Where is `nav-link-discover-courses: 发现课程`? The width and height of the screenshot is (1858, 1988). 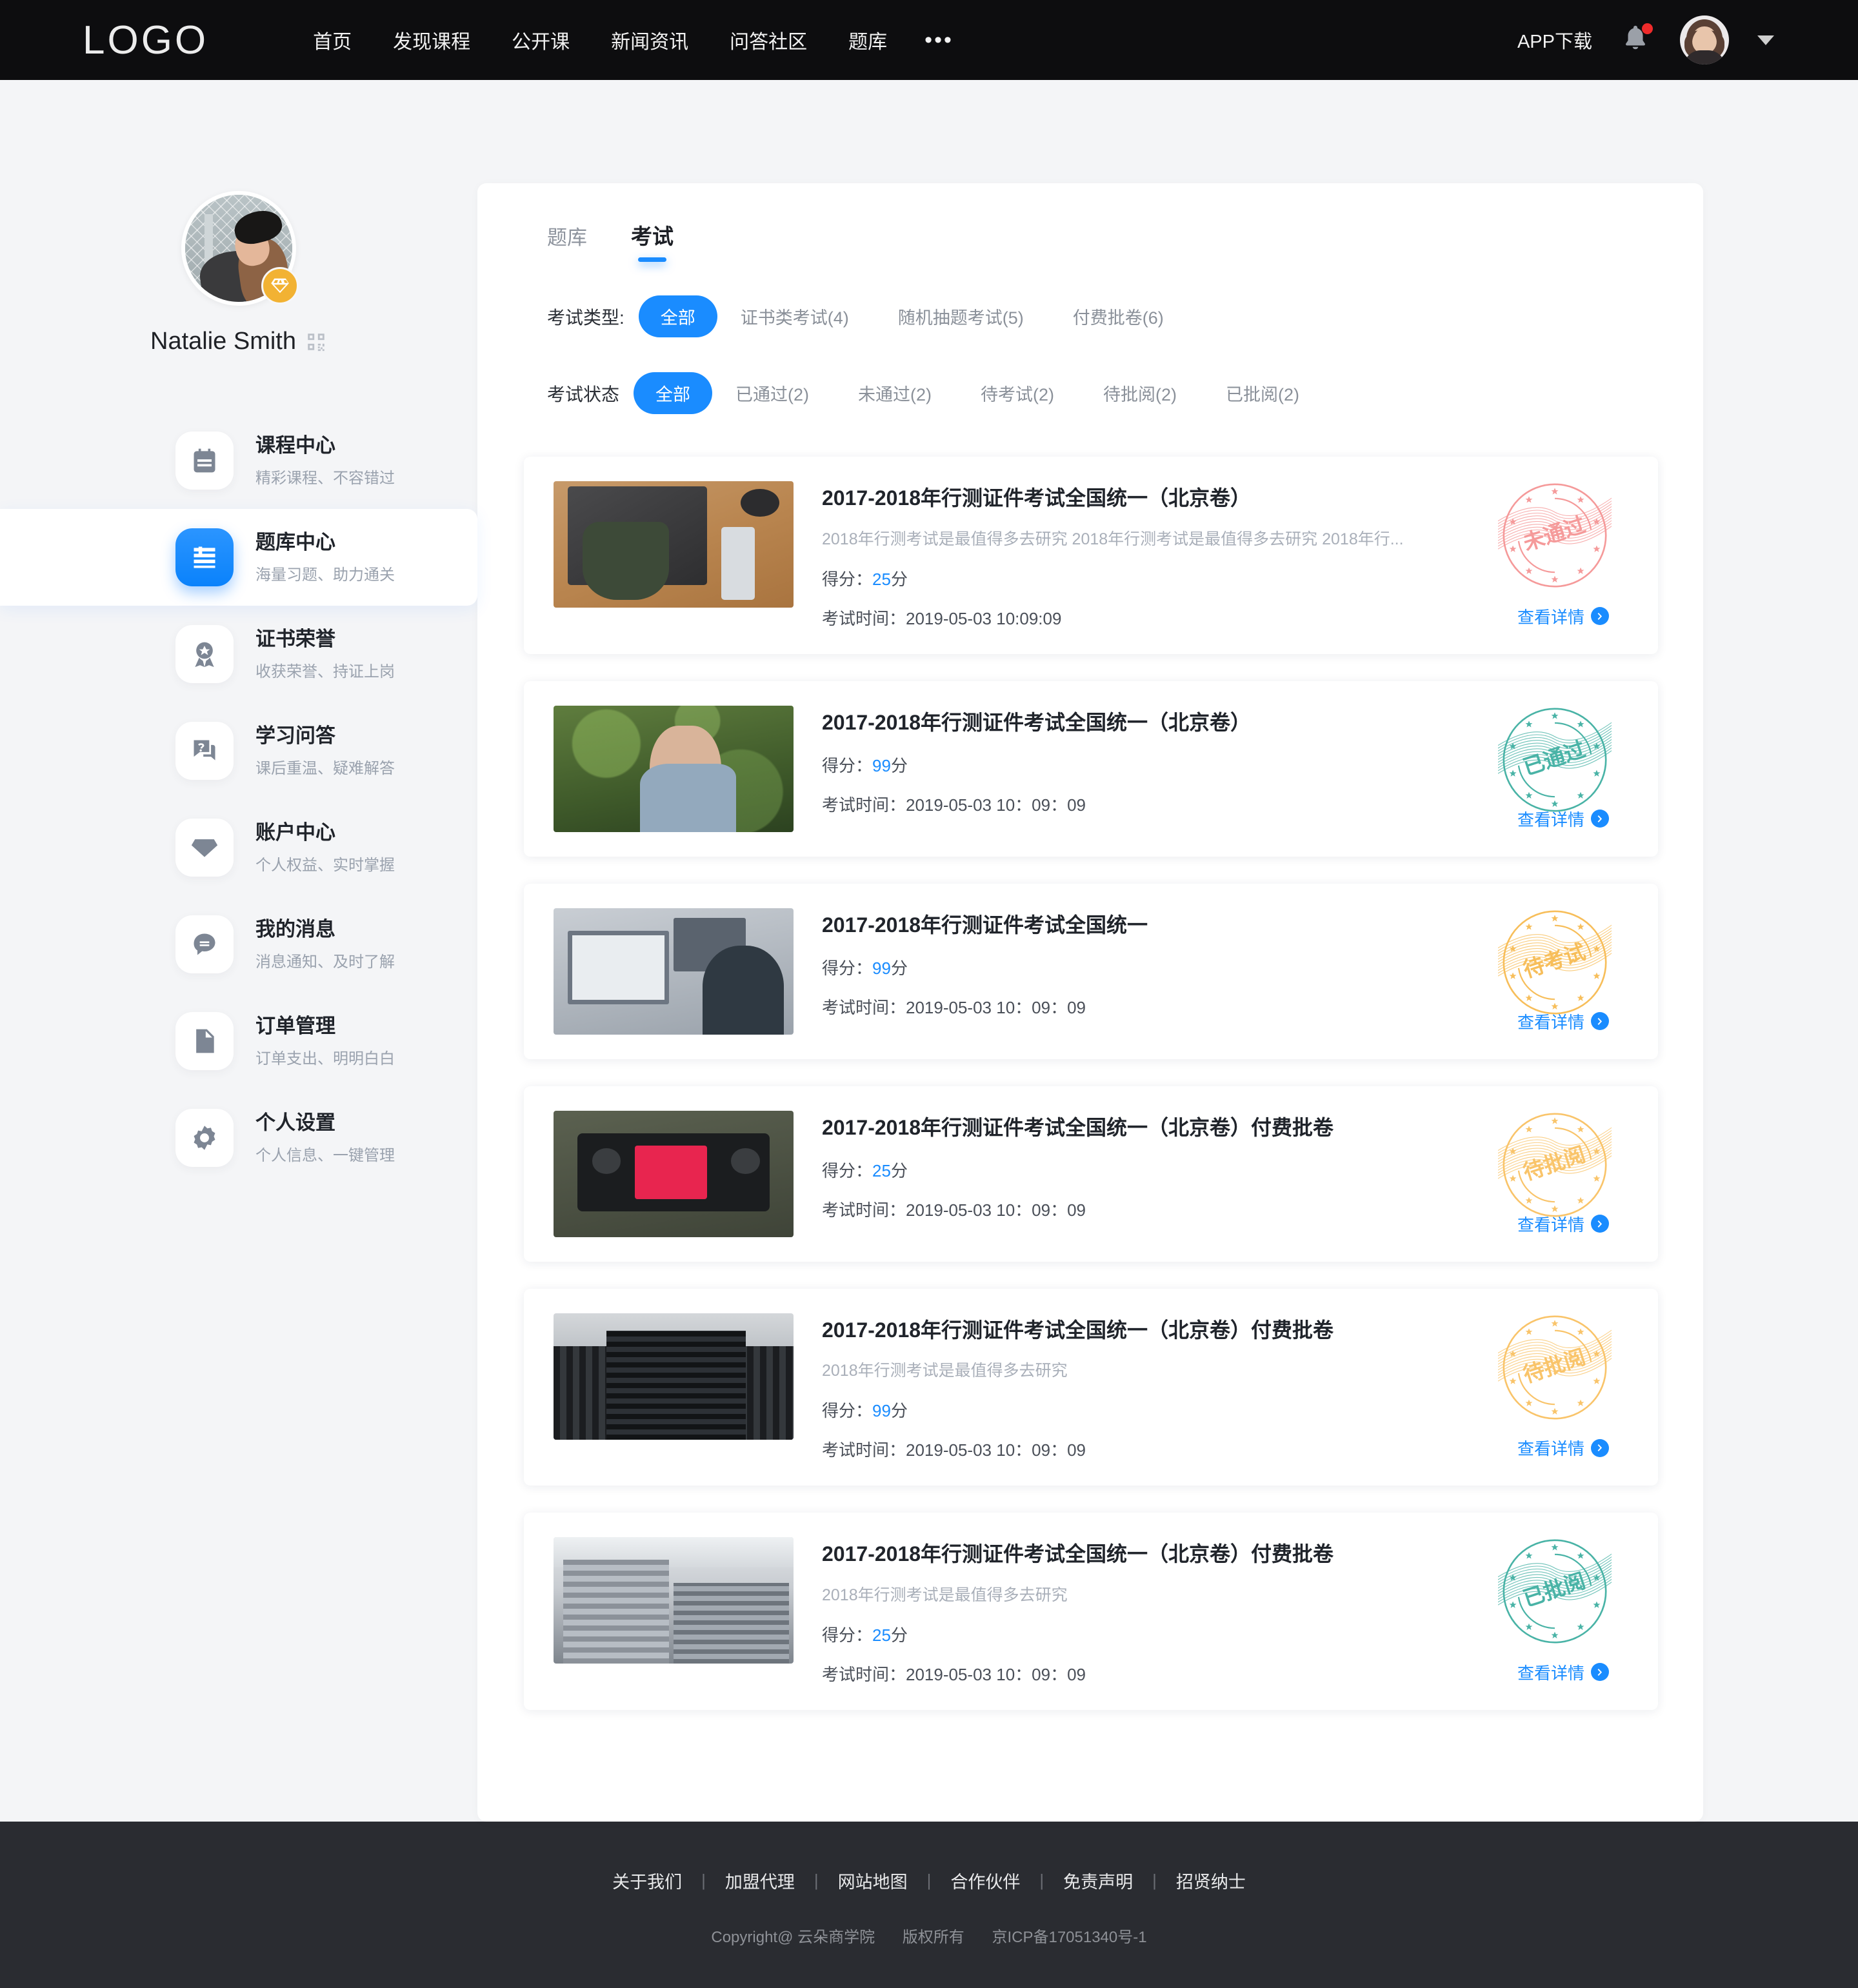 nav-link-discover-courses: 发现课程 is located at coordinates (431, 40).